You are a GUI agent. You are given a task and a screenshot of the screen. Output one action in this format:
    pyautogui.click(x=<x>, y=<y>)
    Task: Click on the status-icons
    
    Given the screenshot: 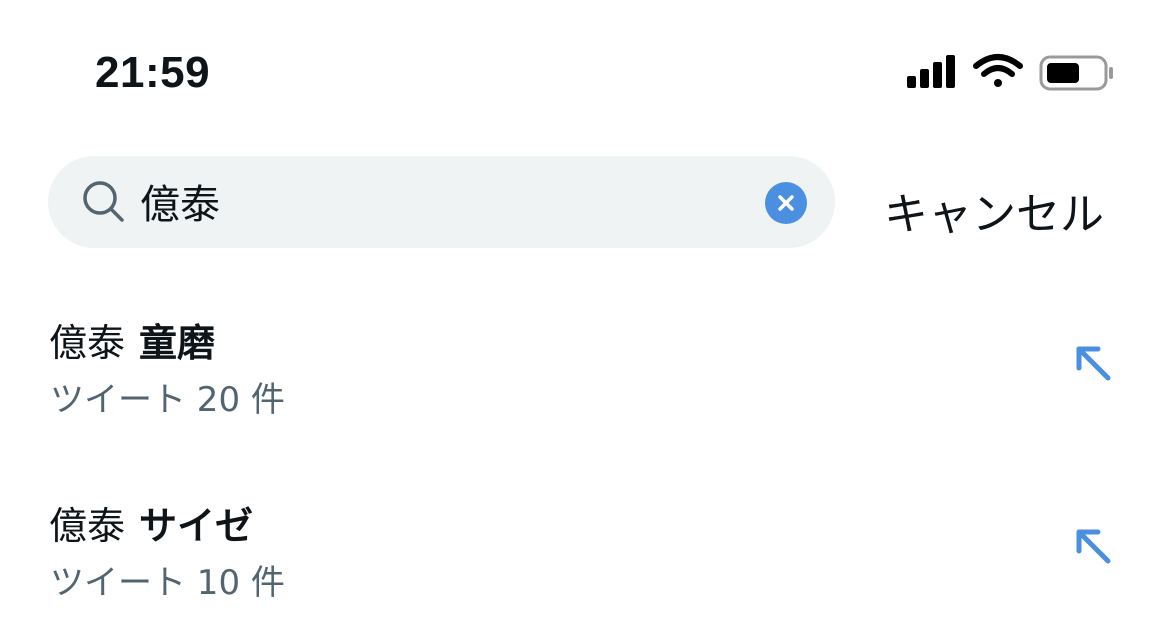 What is the action you would take?
    pyautogui.click(x=1008, y=72)
    